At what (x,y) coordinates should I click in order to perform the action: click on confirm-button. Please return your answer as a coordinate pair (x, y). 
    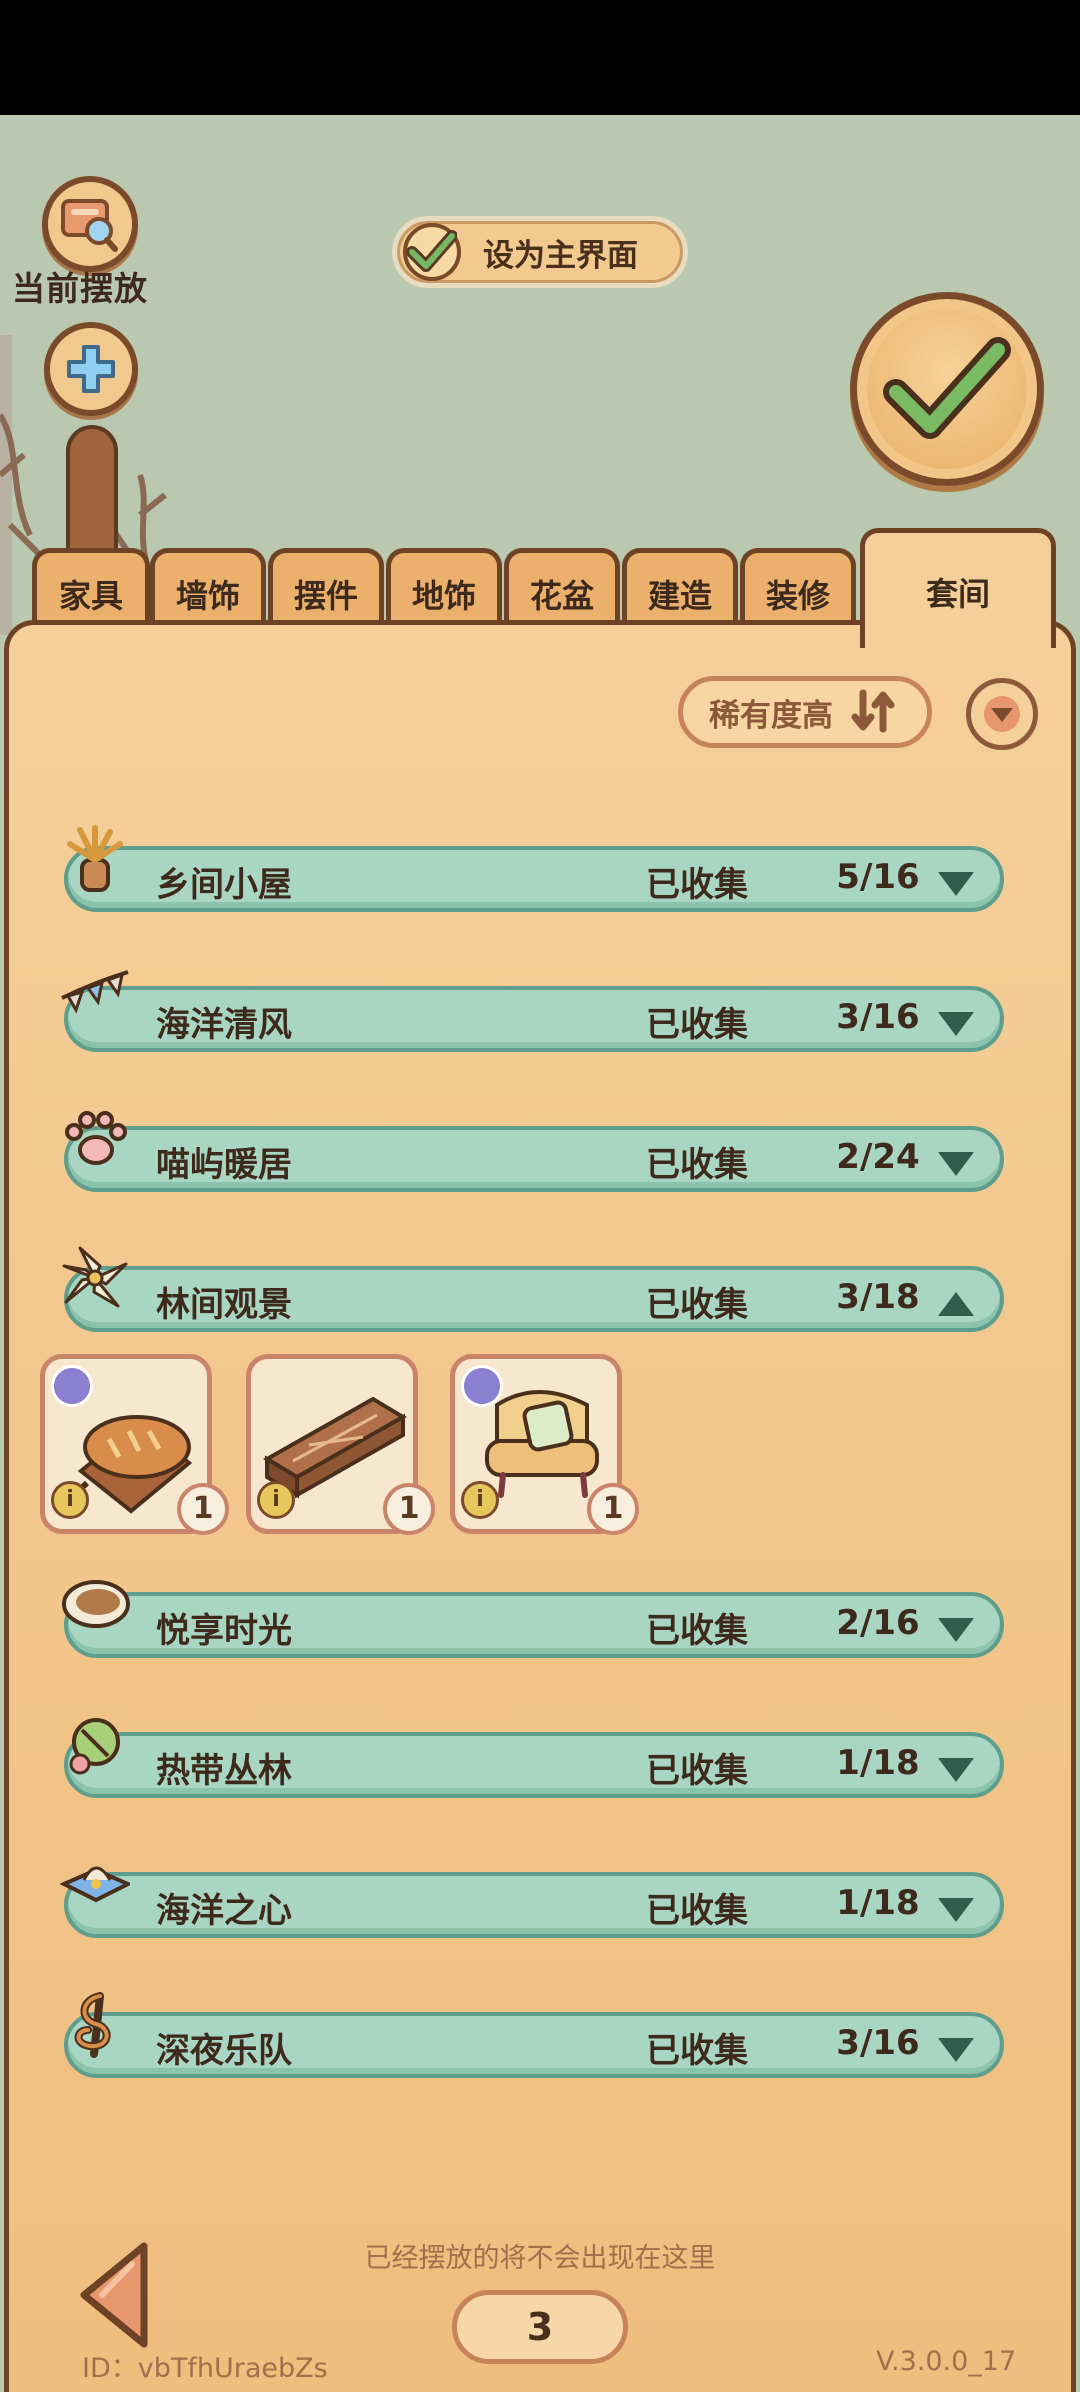
    Looking at the image, I should click on (947, 389).